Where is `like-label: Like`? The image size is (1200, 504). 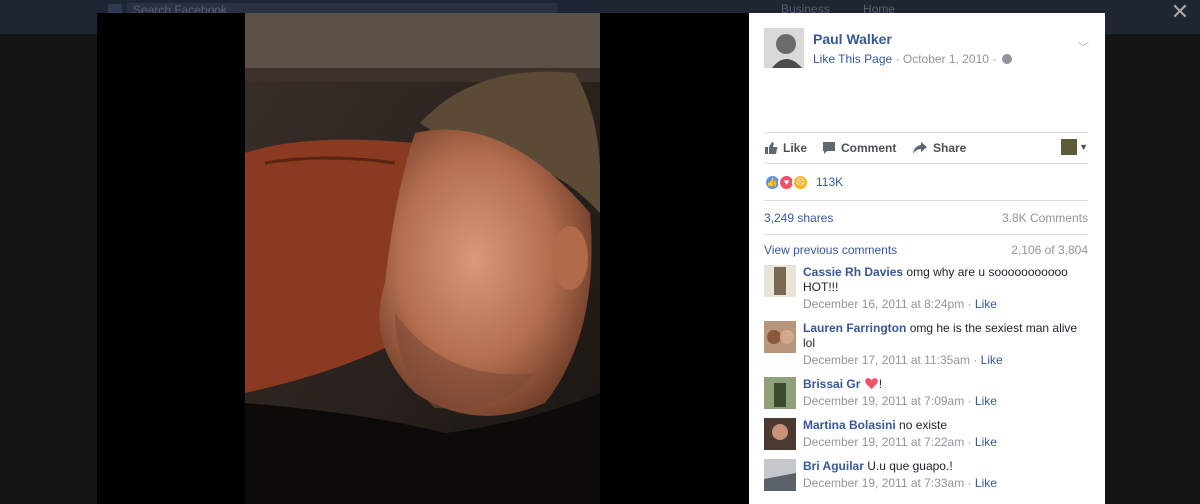 like-label: Like is located at coordinates (795, 148).